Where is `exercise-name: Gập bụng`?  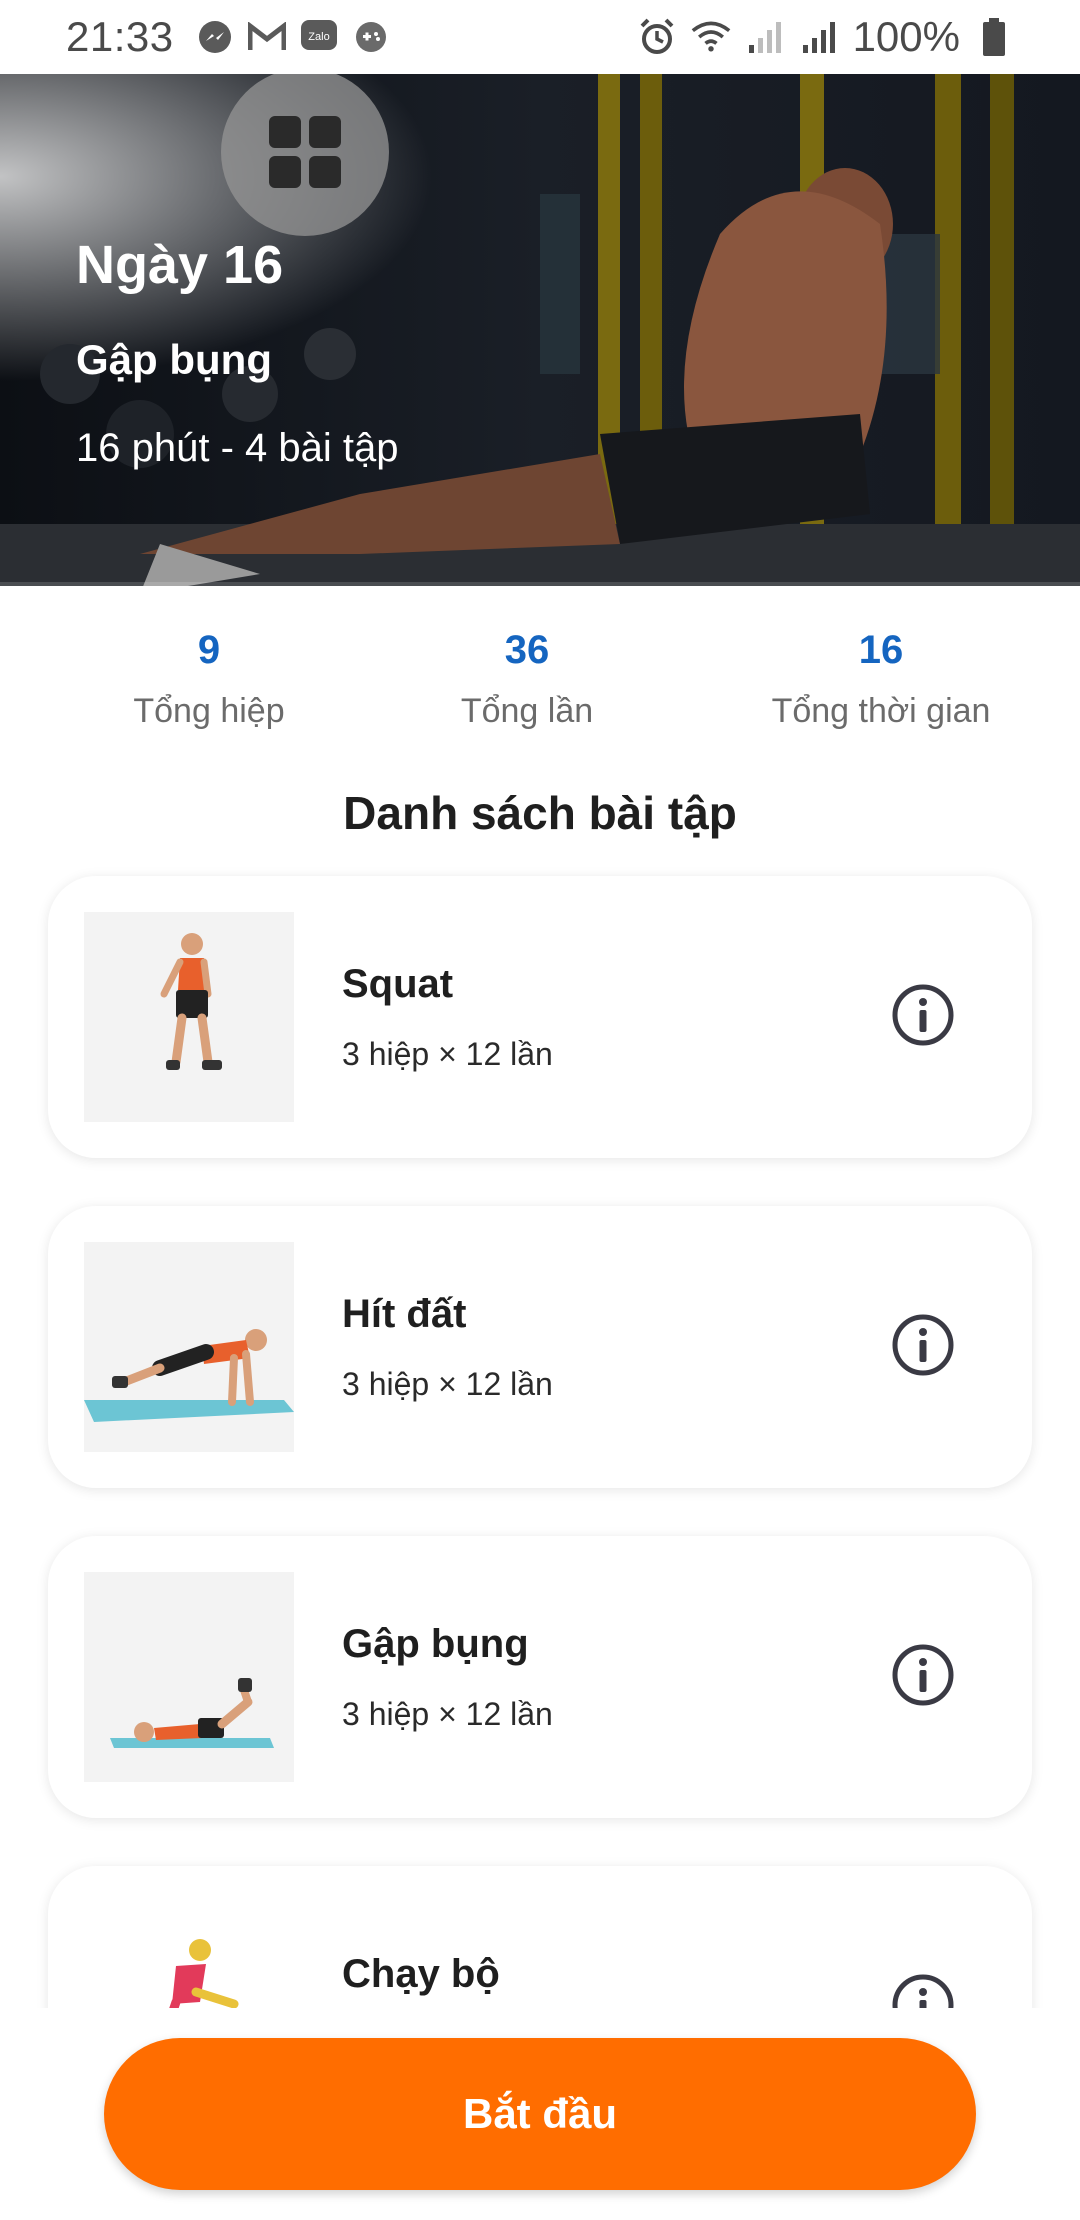
exercise-name: Gập bụng is located at coordinates (435, 1644).